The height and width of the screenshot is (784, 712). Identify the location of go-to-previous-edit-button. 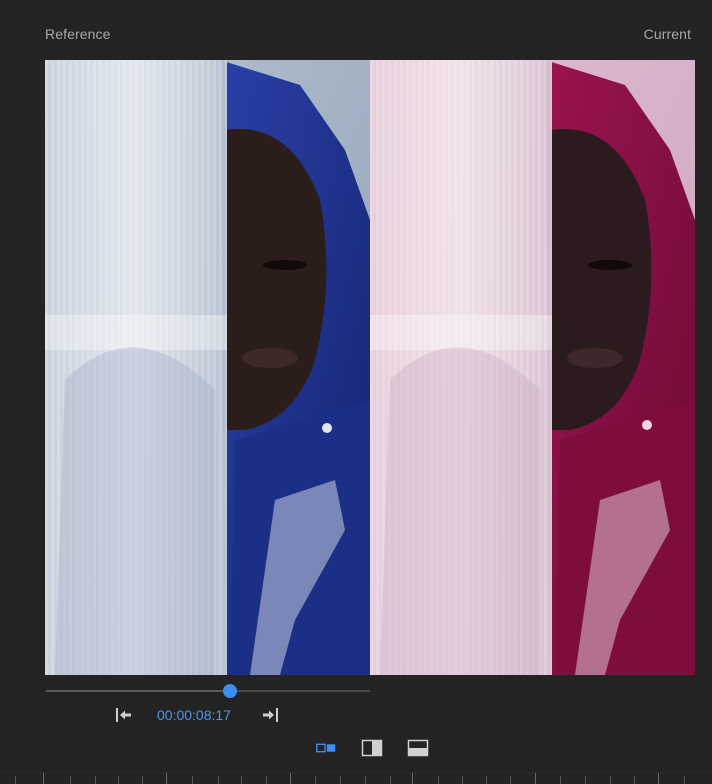
(124, 715).